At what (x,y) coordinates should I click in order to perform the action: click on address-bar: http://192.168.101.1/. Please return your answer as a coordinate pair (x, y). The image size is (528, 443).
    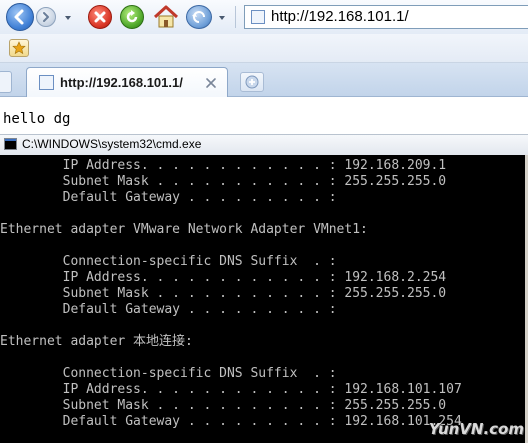
    Looking at the image, I should click on (386, 17).